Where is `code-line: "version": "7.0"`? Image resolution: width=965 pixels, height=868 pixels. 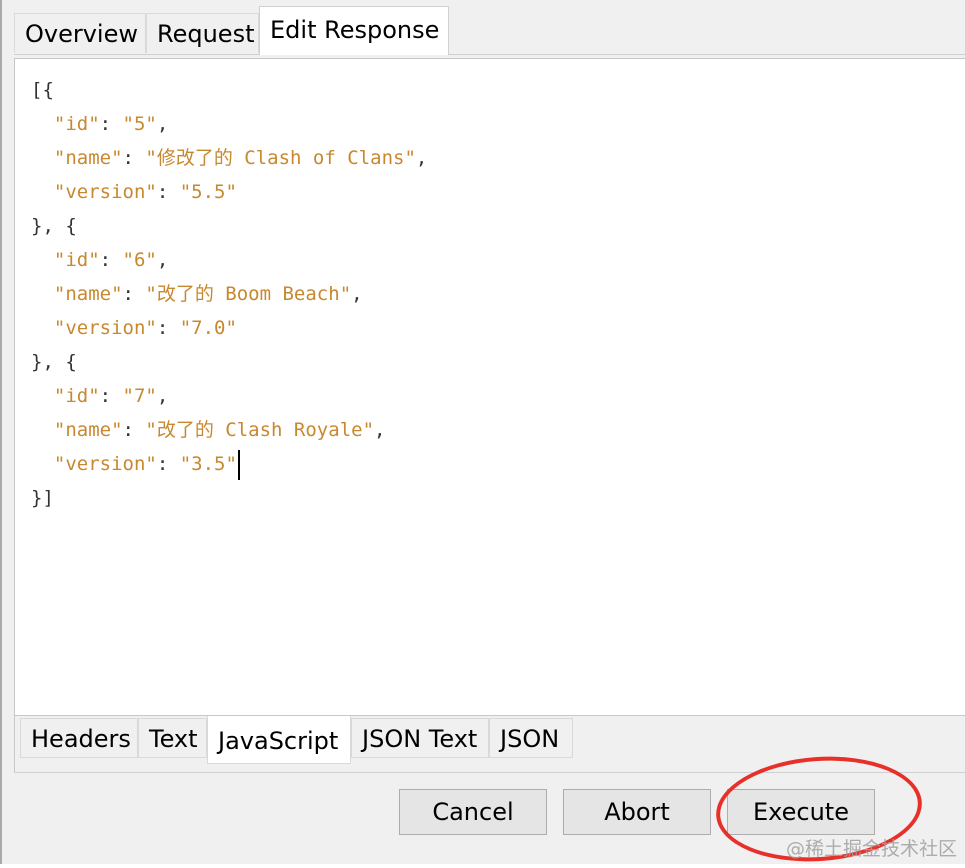
code-line: "version": "7.0" is located at coordinates (134, 328).